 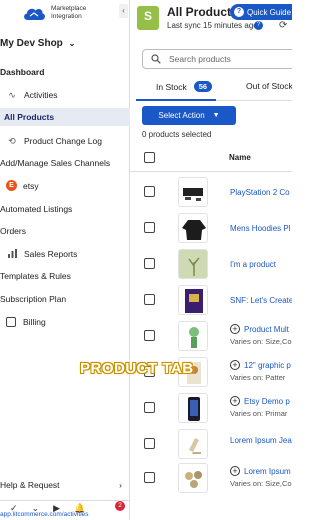 What do you see at coordinates (65, 15) in the screenshot?
I see `brand: Marketplace Integration ‹` at bounding box center [65, 15].